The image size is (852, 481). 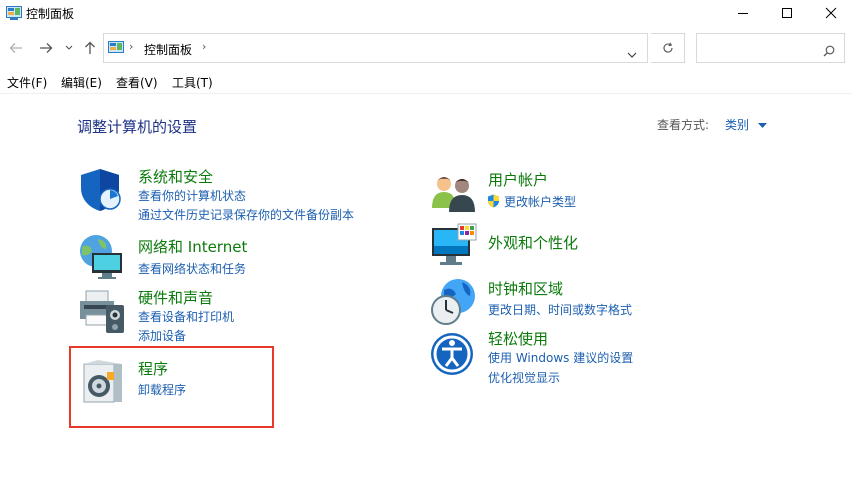 I want to click on category-system-security: 系统和安全, so click(x=175, y=176).